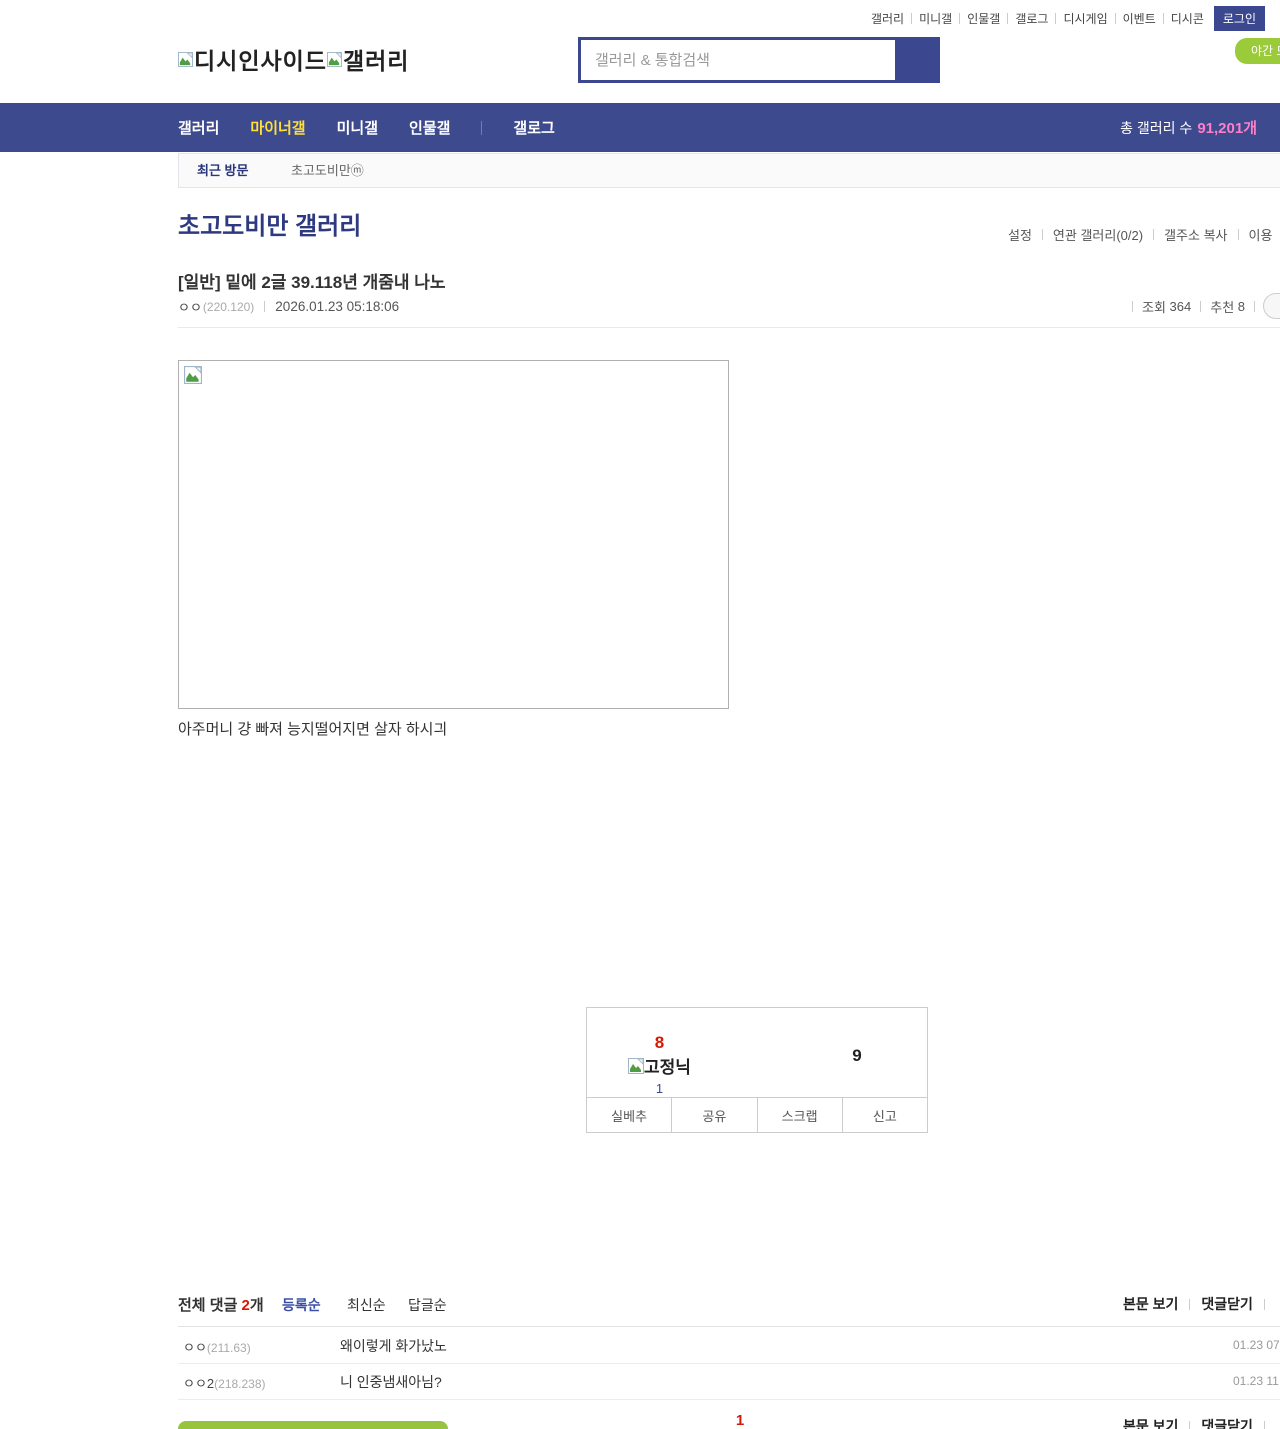 This screenshot has width=1280, height=1429. What do you see at coordinates (916, 60) in the screenshot?
I see `search-button` at bounding box center [916, 60].